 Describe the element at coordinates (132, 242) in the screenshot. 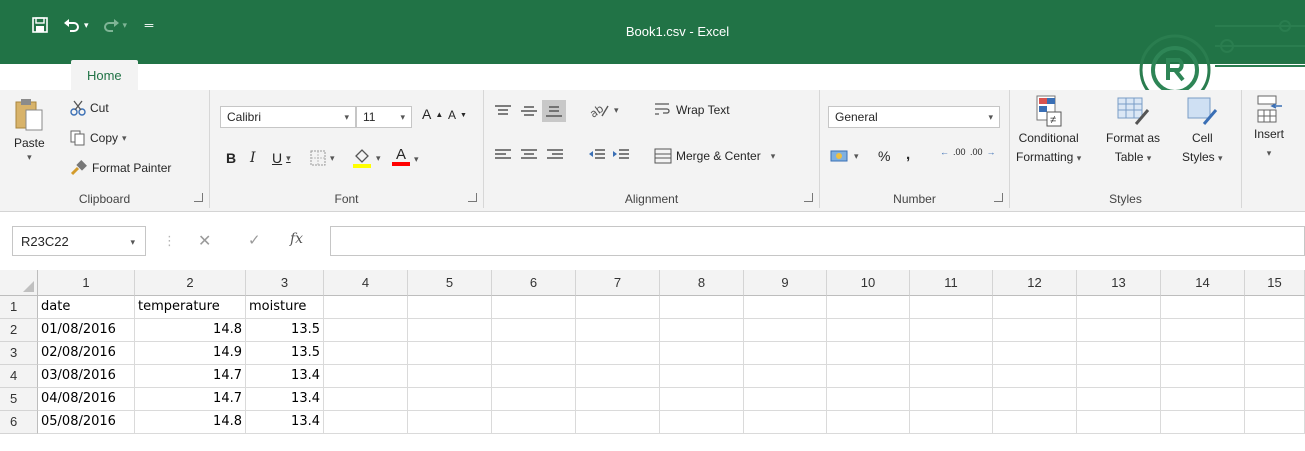

I see `name-box-dropdown-icon: ▾` at that location.